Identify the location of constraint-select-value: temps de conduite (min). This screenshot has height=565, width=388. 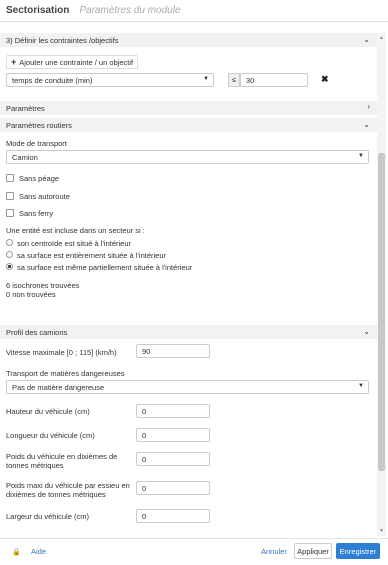
(52, 80).